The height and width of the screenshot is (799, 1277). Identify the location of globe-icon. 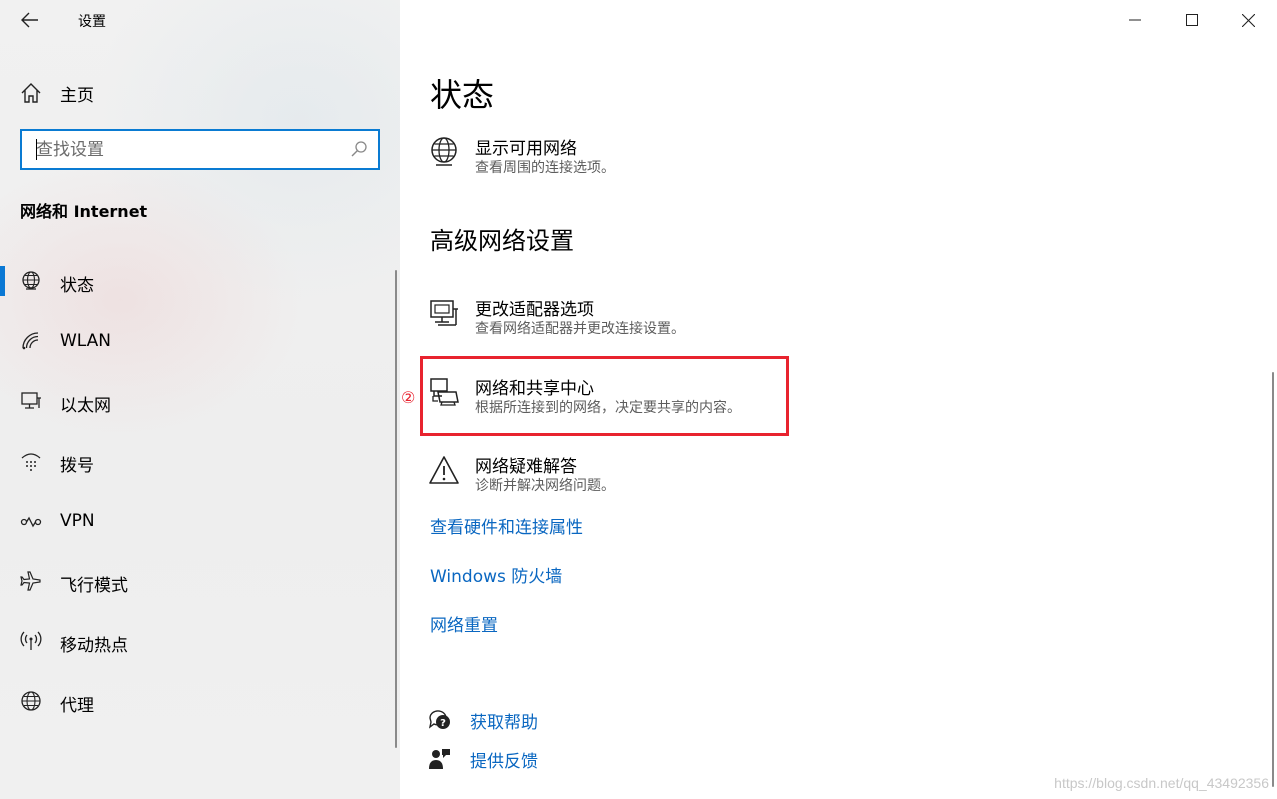
(31, 701).